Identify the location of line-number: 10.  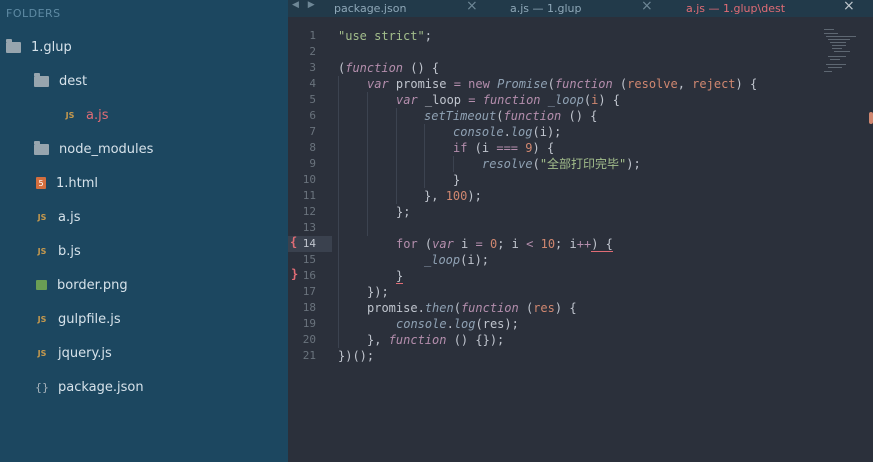
(309, 179).